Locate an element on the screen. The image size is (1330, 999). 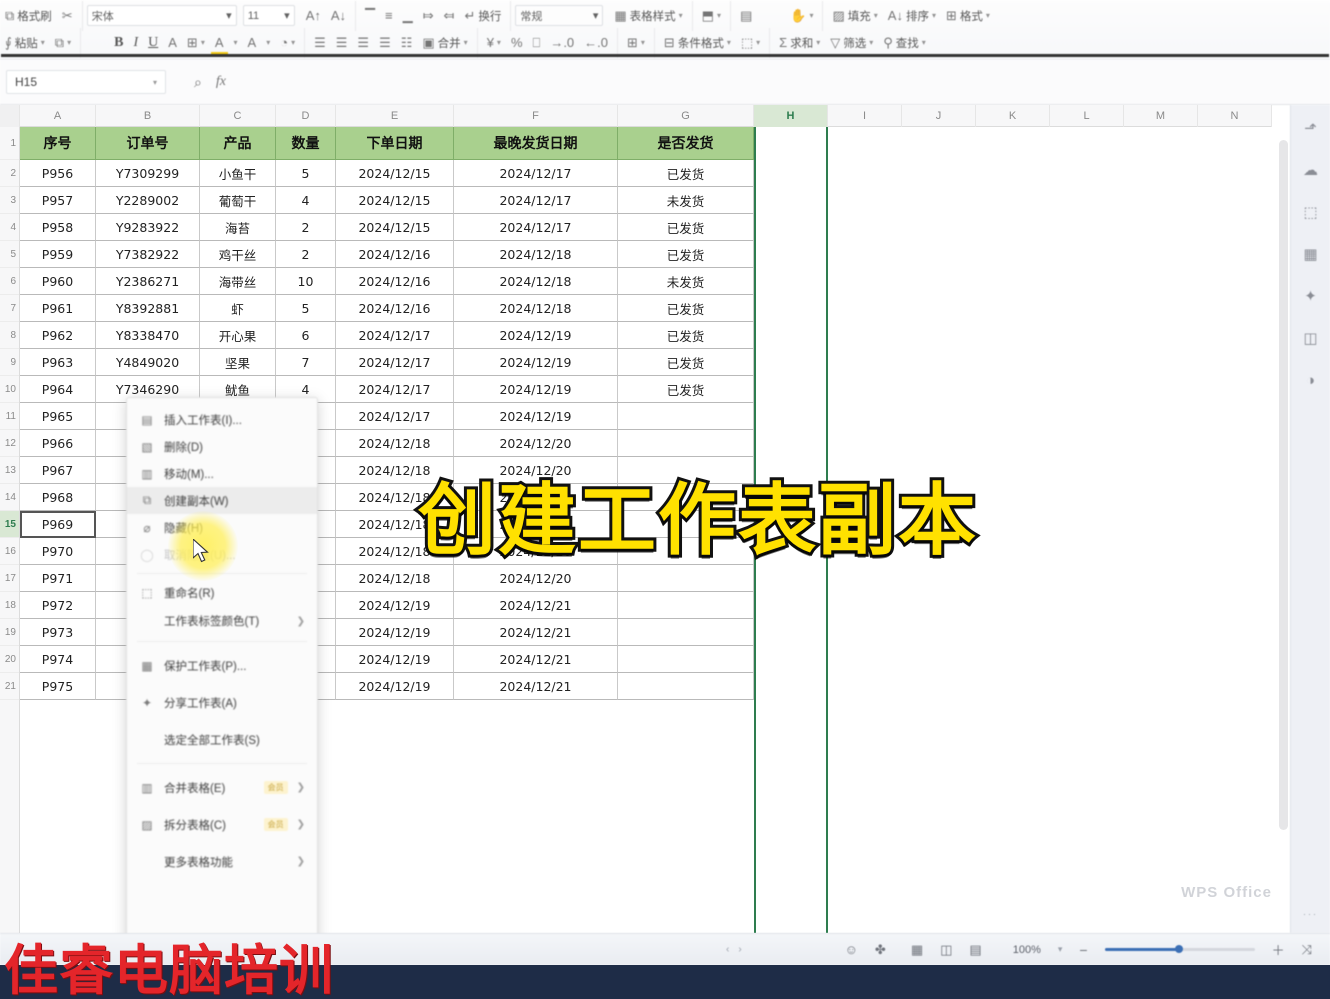
row-header-12: 12 is located at coordinates (9, 443).